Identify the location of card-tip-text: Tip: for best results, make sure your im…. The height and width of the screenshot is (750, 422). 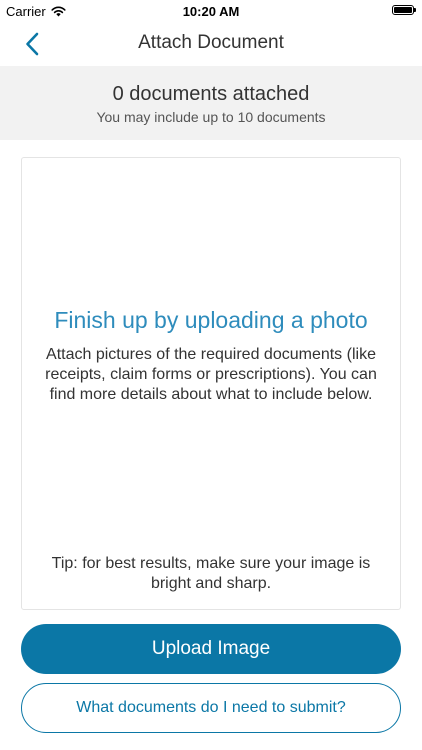
(211, 573).